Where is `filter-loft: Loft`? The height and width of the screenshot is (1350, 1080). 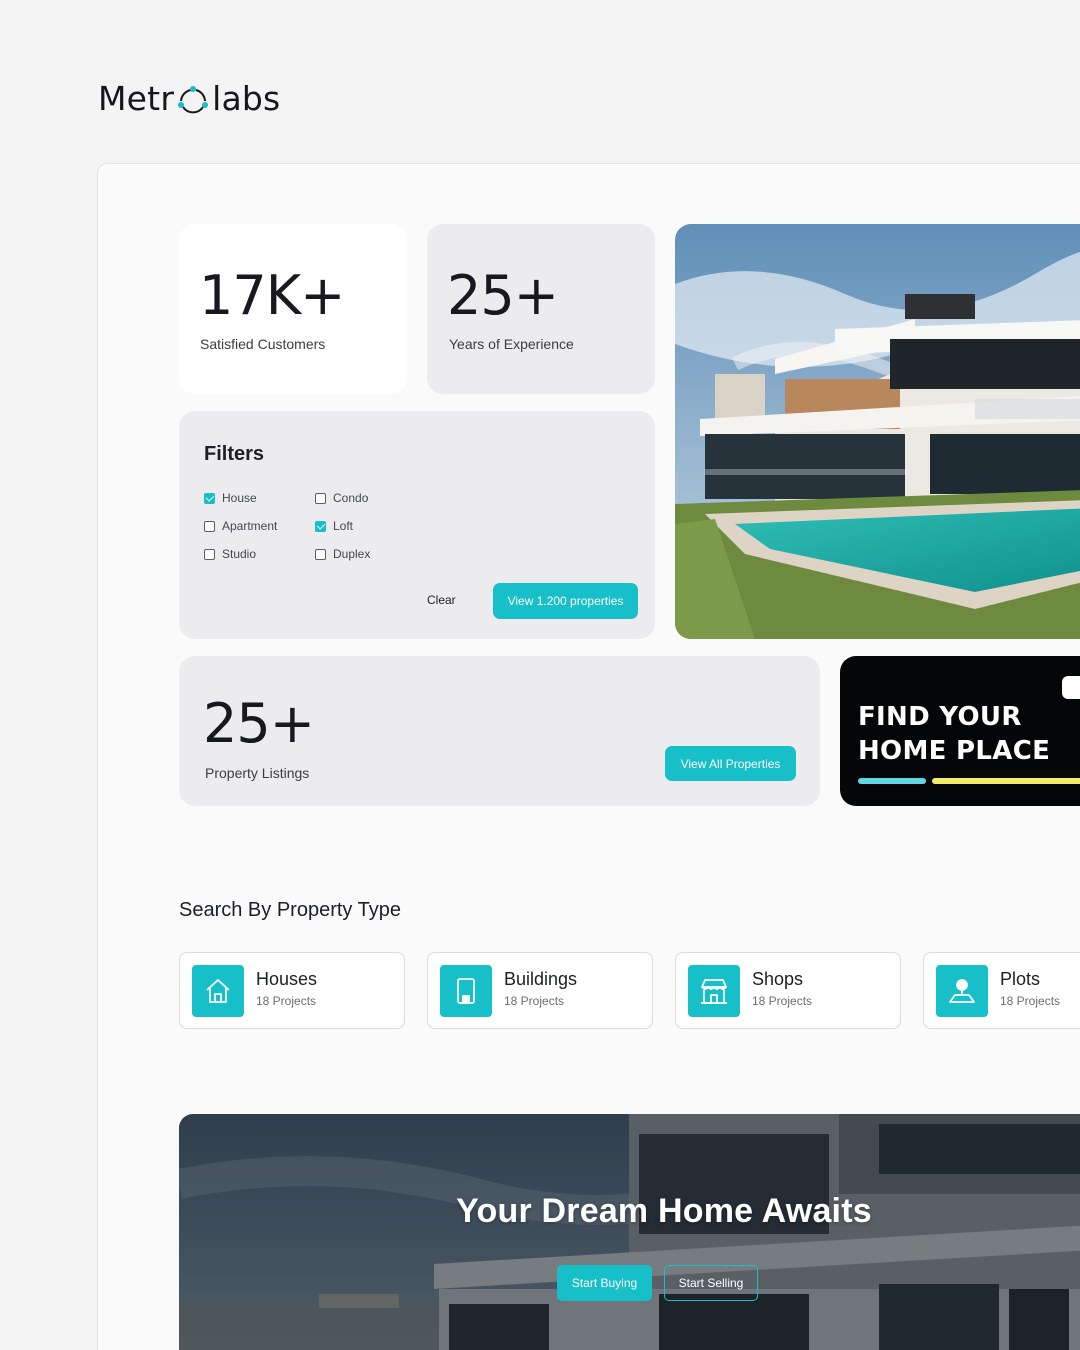 filter-loft: Loft is located at coordinates (334, 526).